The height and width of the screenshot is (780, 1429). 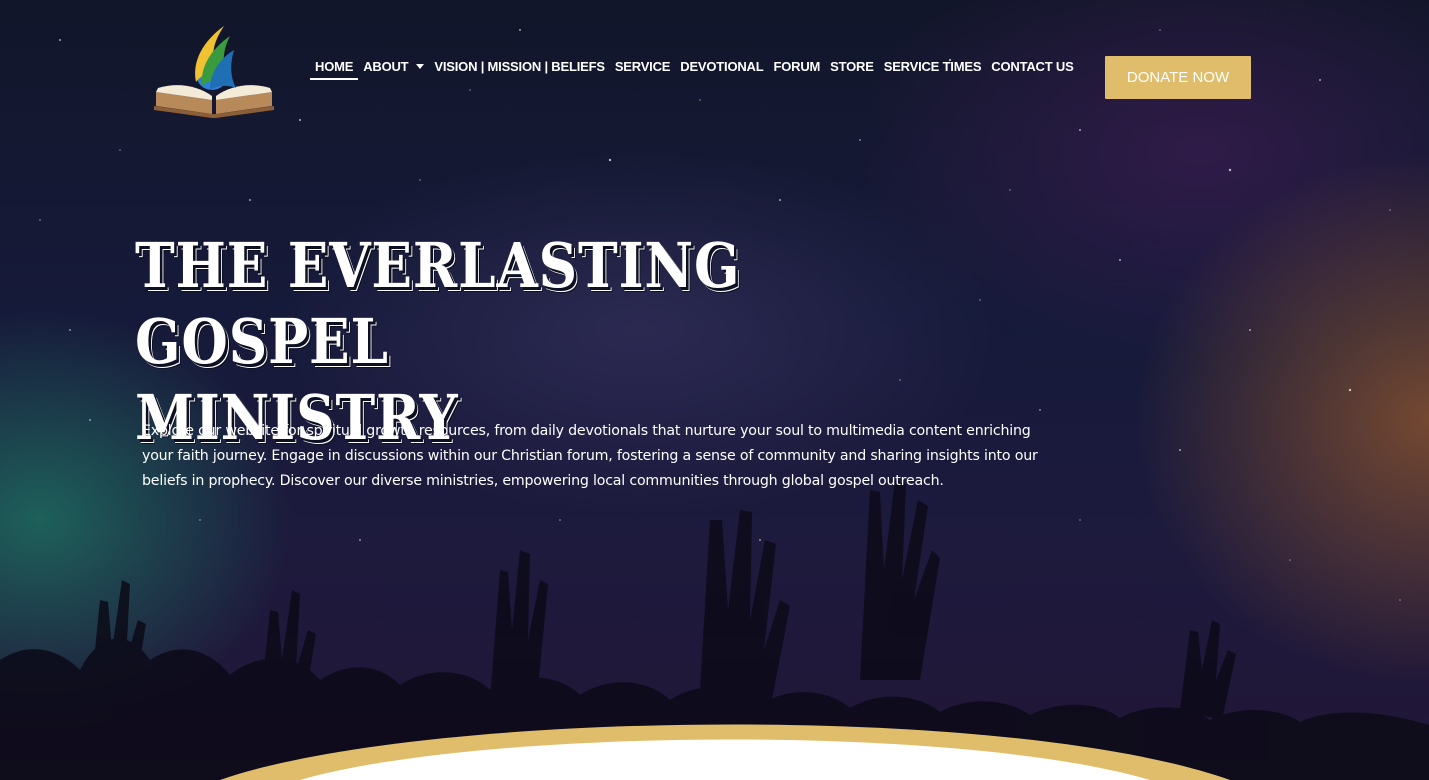 What do you see at coordinates (642, 66) in the screenshot?
I see `nav-label-service: SERVICE` at bounding box center [642, 66].